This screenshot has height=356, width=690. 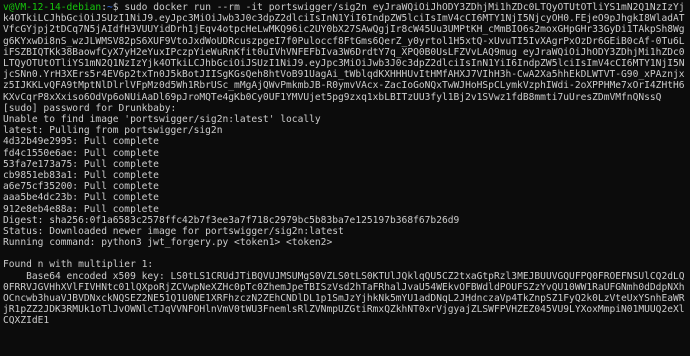 I want to click on output-line: [sudo] password for Drunkbaby:, so click(x=90, y=108).